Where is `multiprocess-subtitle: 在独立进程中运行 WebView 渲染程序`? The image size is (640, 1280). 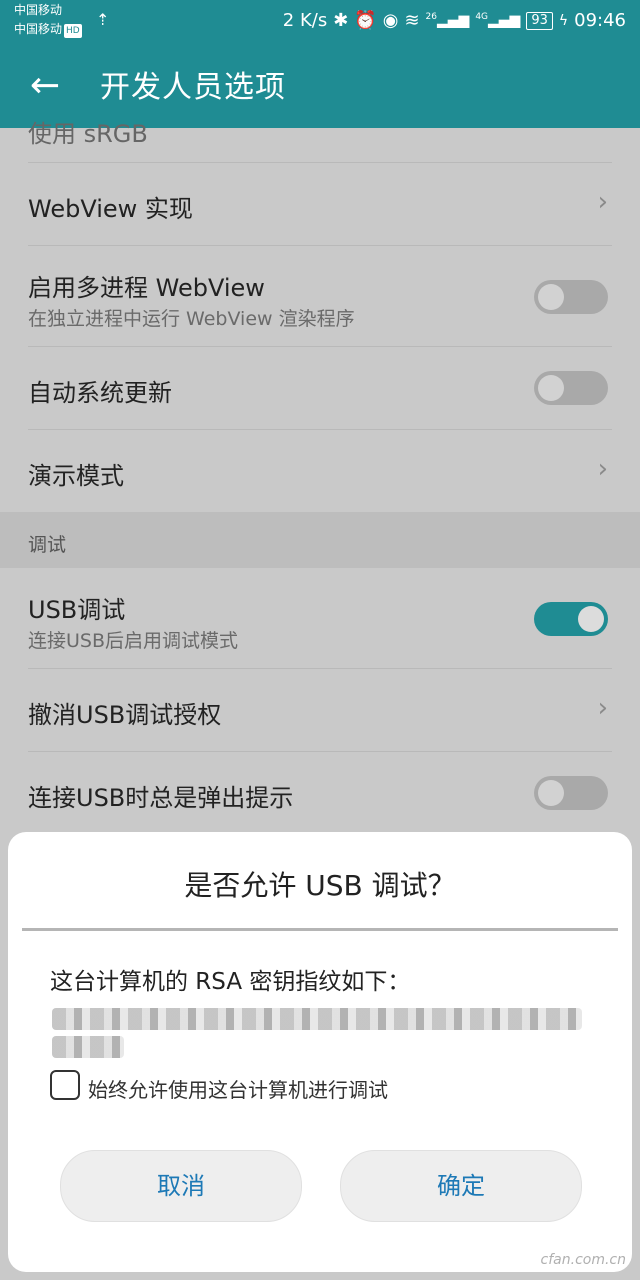
multiprocess-subtitle: 在独立进程中运行 WebView 渲染程序 is located at coordinates (191, 319).